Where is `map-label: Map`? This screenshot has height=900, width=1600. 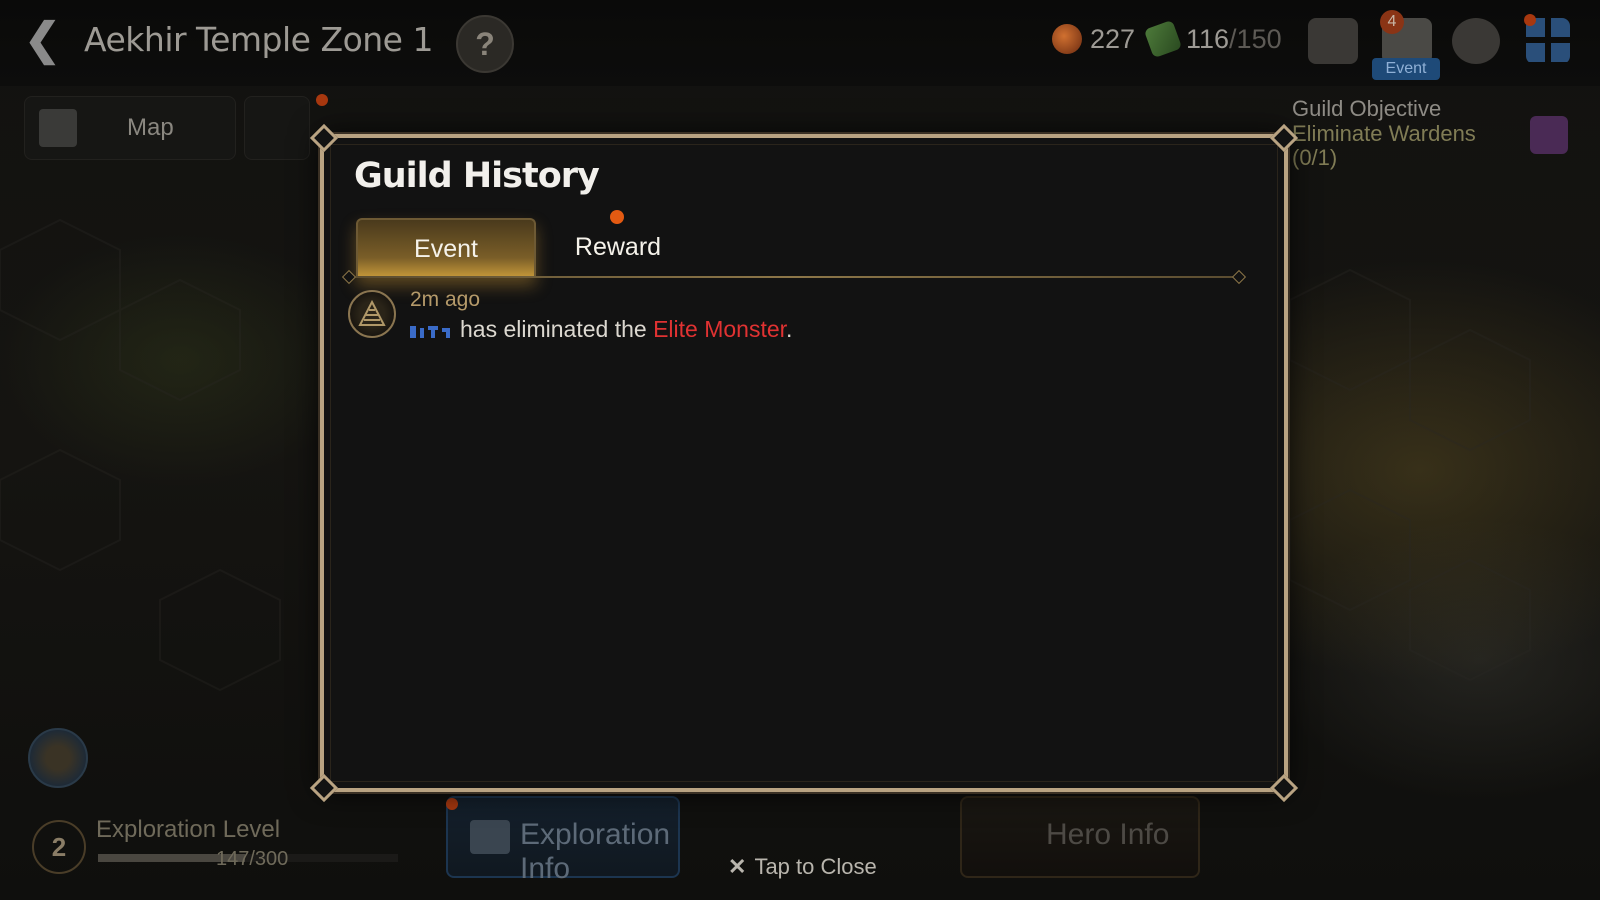 map-label: Map is located at coordinates (150, 127).